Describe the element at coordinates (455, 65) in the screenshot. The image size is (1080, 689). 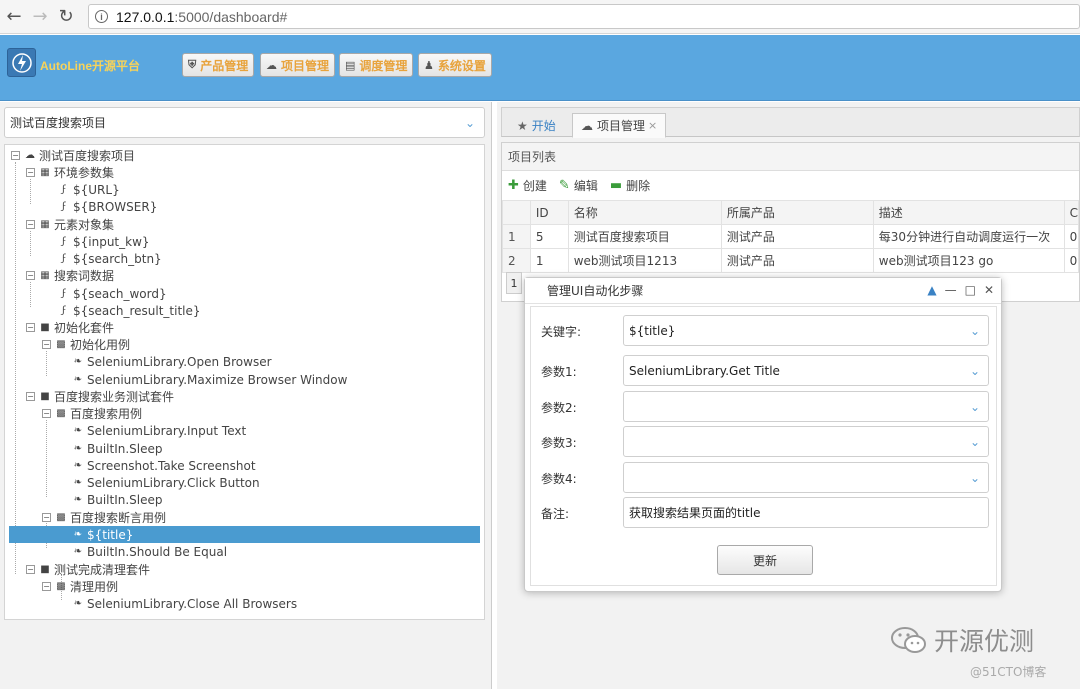
I see `menu-settings-button: ♟ 系统设置` at that location.